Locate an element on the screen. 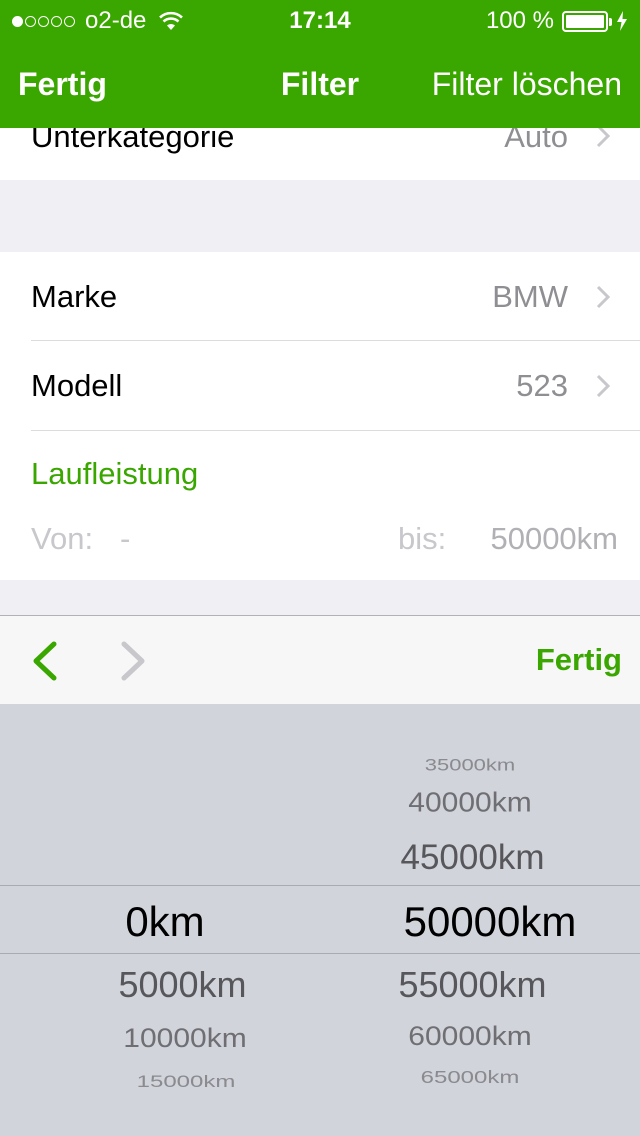  previous-field-icon is located at coordinates (45, 661).